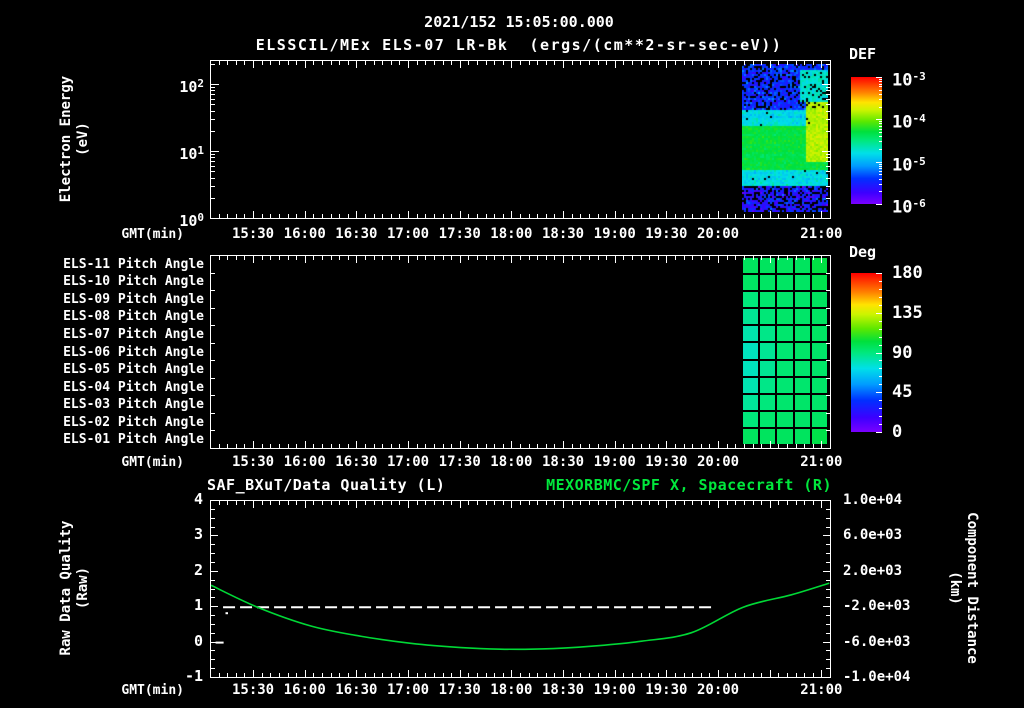  I want to click on spectrogram-y-axis-label-line1: Electron Energy, so click(66, 139).